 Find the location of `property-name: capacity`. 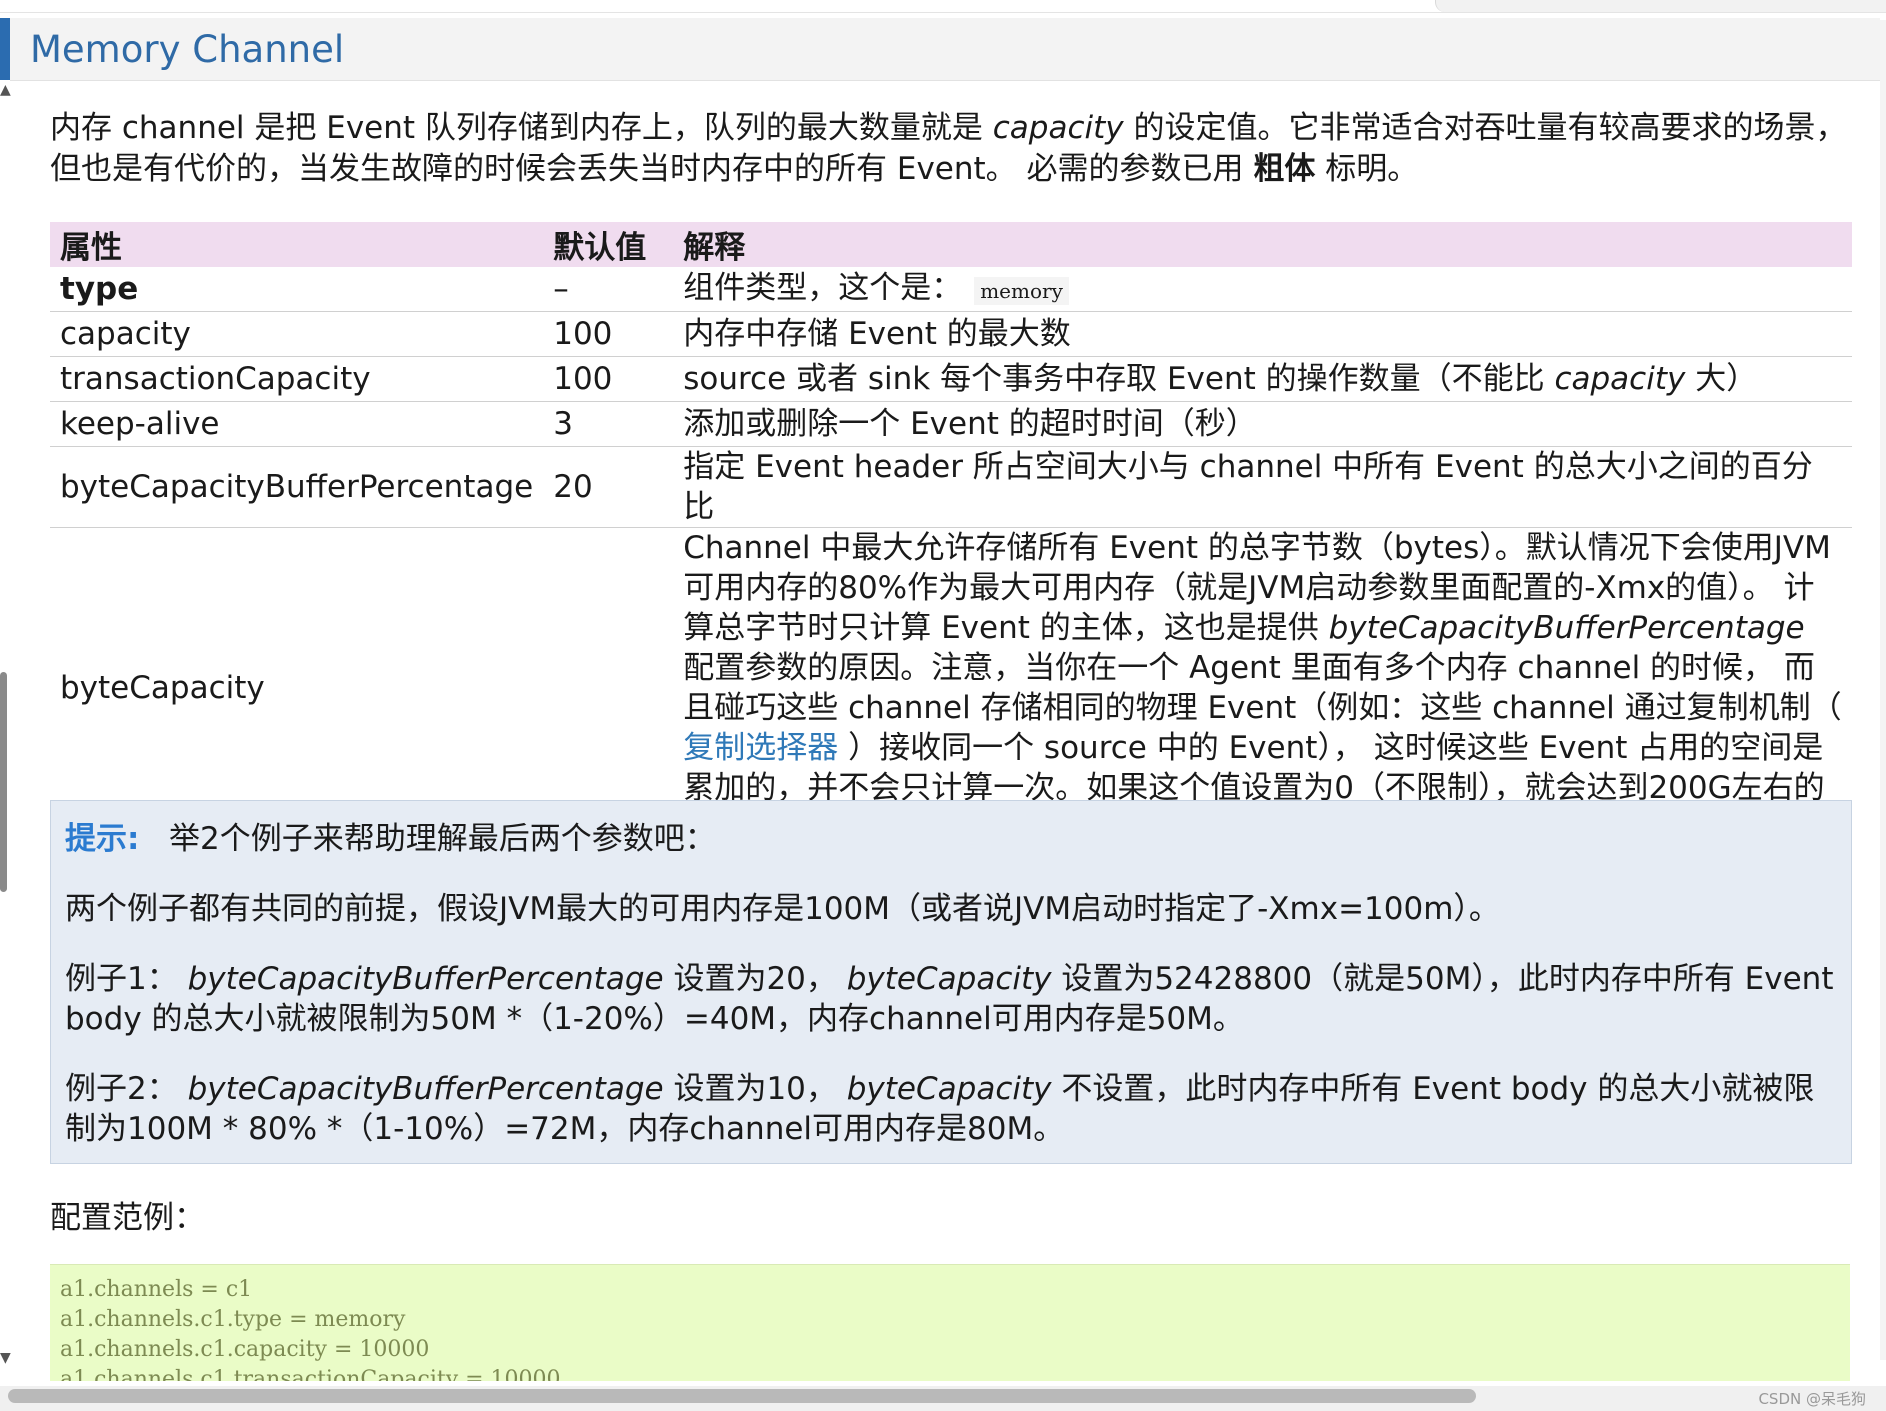

property-name: capacity is located at coordinates (297, 334).